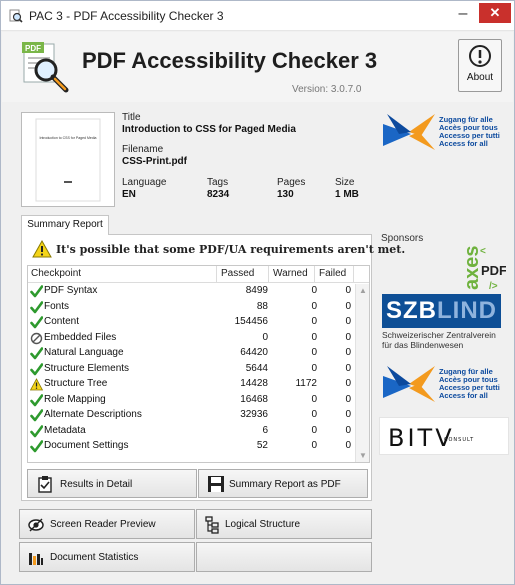 The height and width of the screenshot is (585, 515). What do you see at coordinates (345, 182) in the screenshot?
I see `size-label: Size` at bounding box center [345, 182].